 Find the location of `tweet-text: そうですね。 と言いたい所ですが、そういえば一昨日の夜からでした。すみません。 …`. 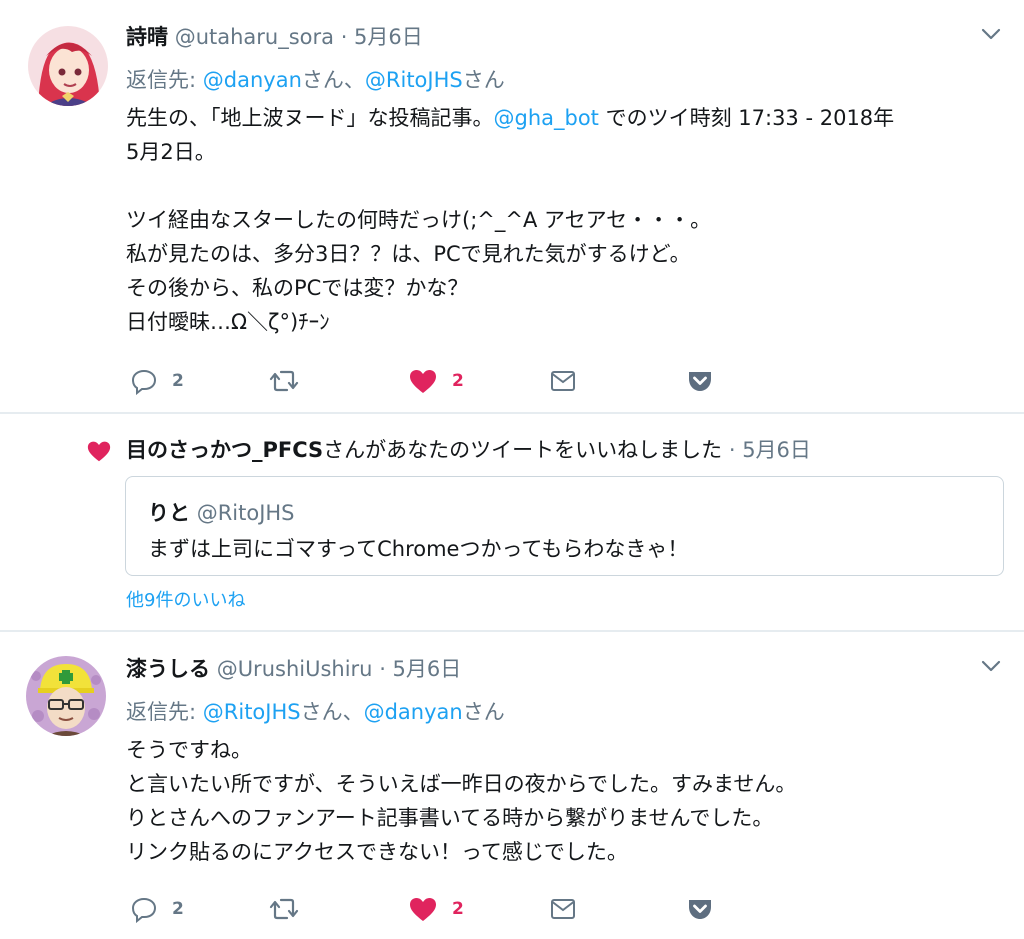

tweet-text: そうですね。 と言いたい所ですが、そういえば一昨日の夜からでした。すみません。 … is located at coordinates (461, 801).